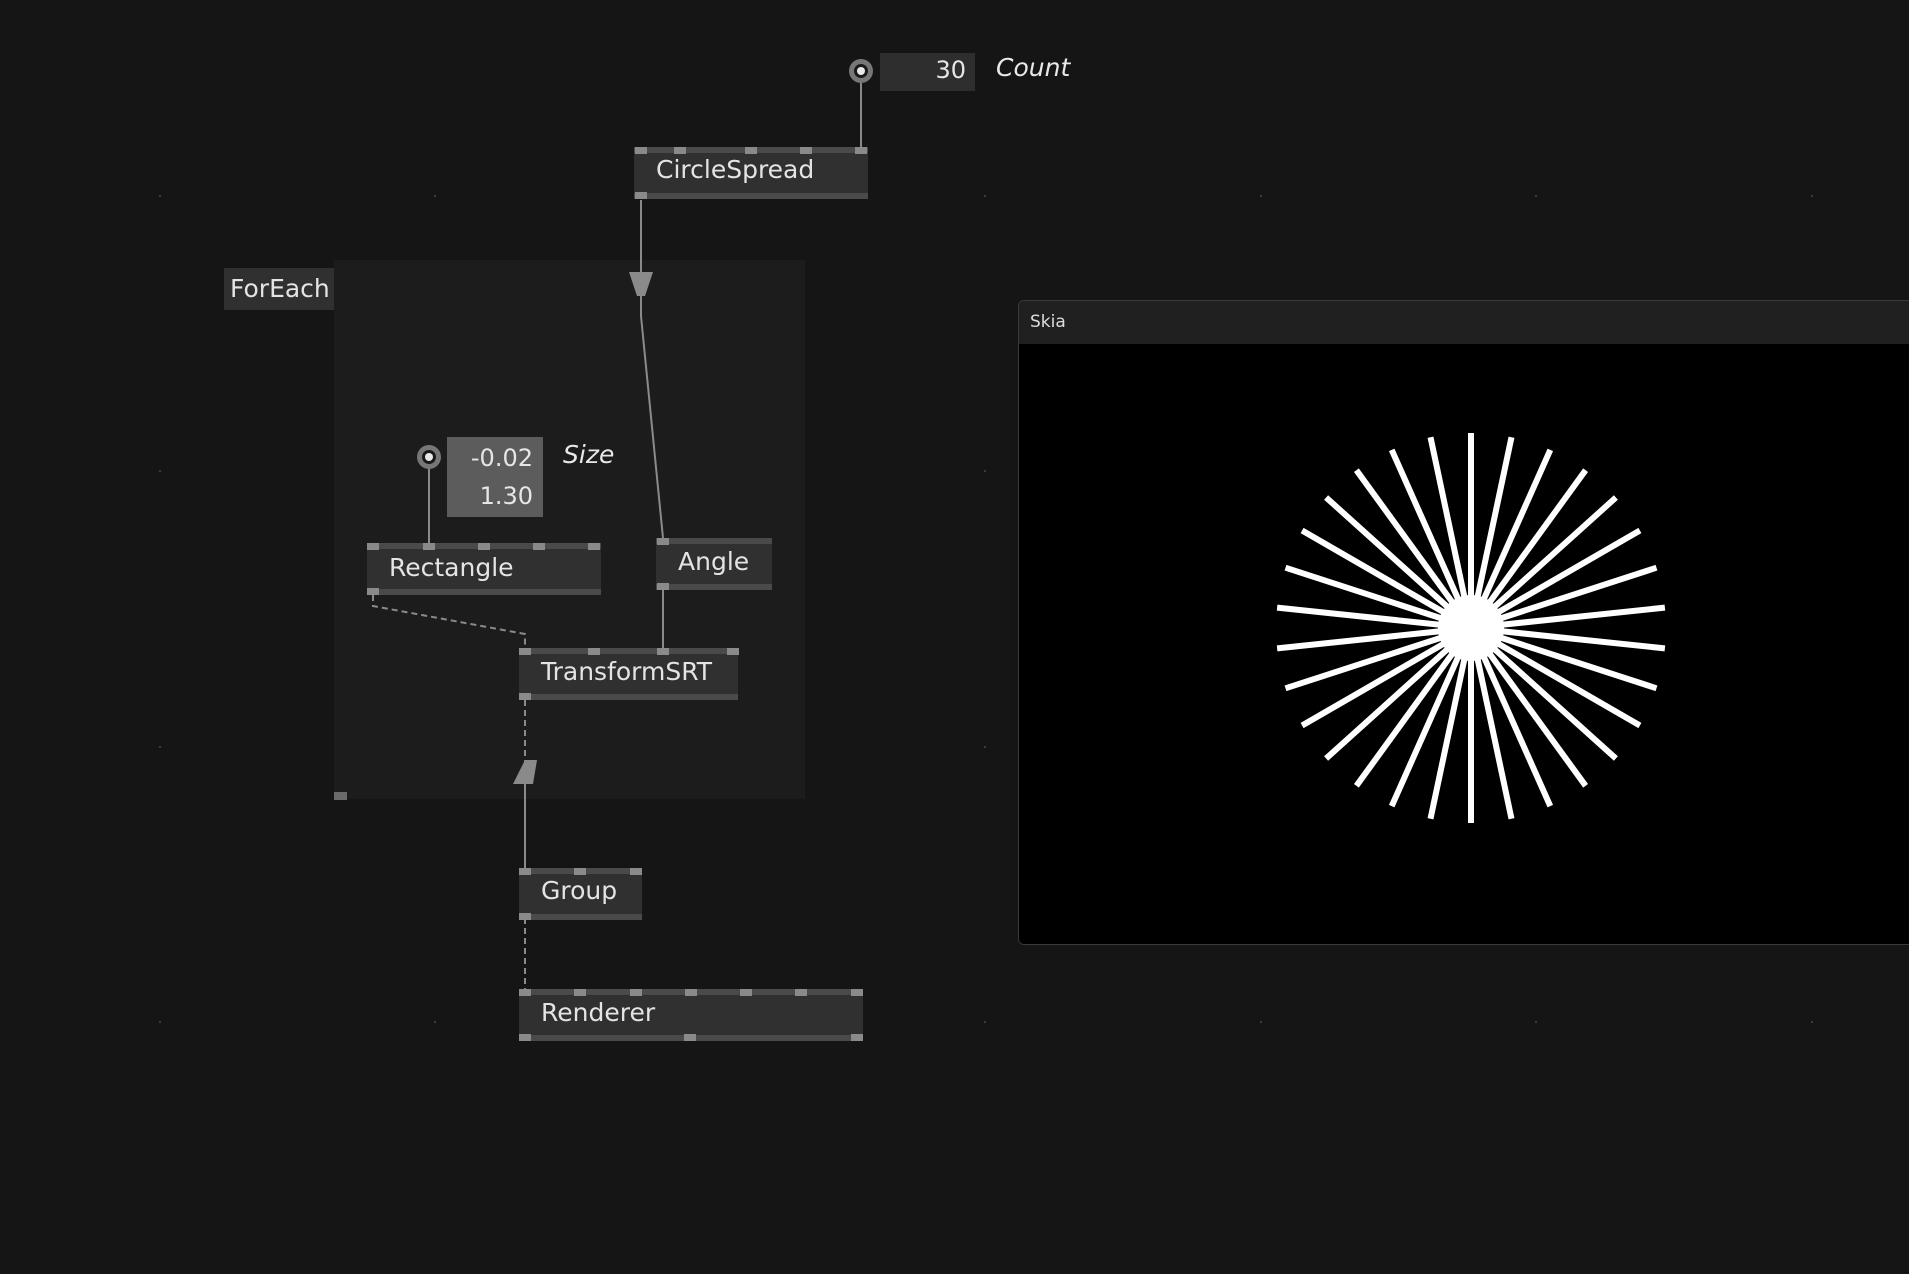  What do you see at coordinates (340, 796) in the screenshot?
I see `foreach-region-resize-handle` at bounding box center [340, 796].